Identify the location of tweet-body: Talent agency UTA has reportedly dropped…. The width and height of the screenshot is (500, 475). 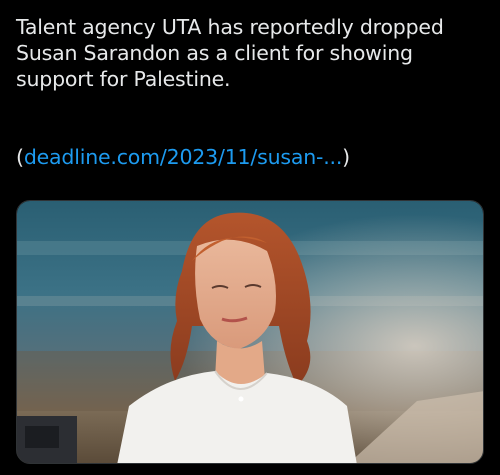
(230, 53).